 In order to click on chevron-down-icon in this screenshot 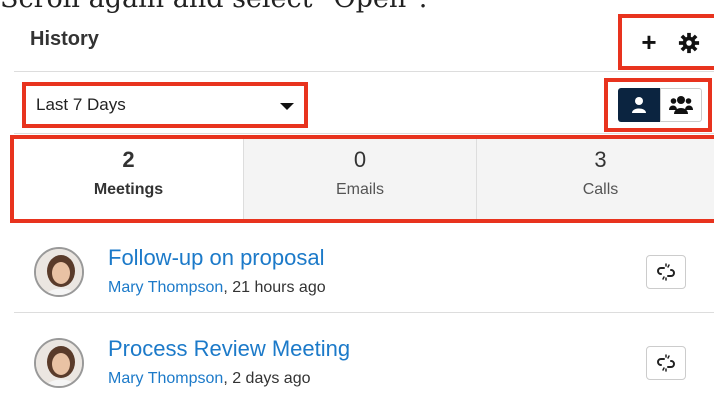, I will do `click(287, 106)`.